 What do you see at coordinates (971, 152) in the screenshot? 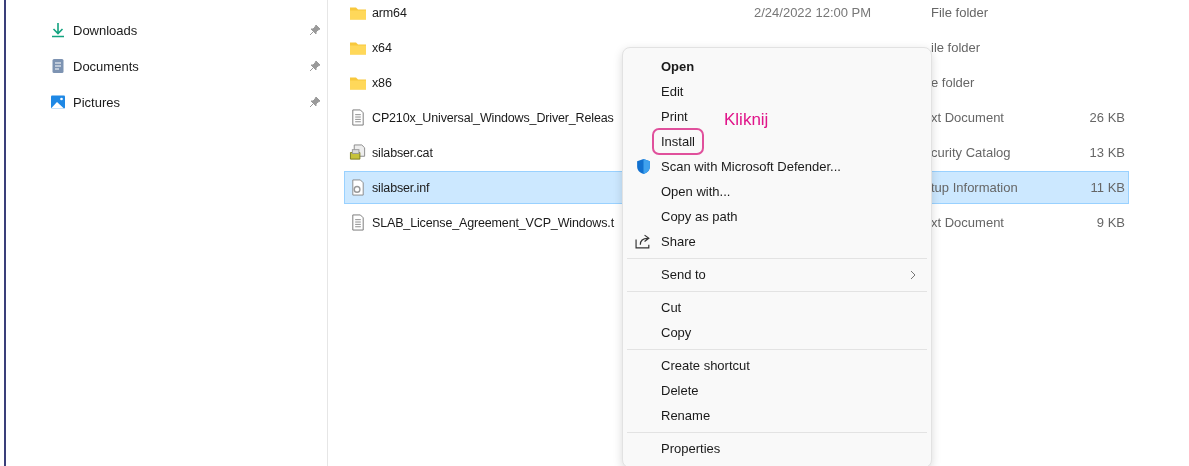
I see `file-type: curity Catalog` at bounding box center [971, 152].